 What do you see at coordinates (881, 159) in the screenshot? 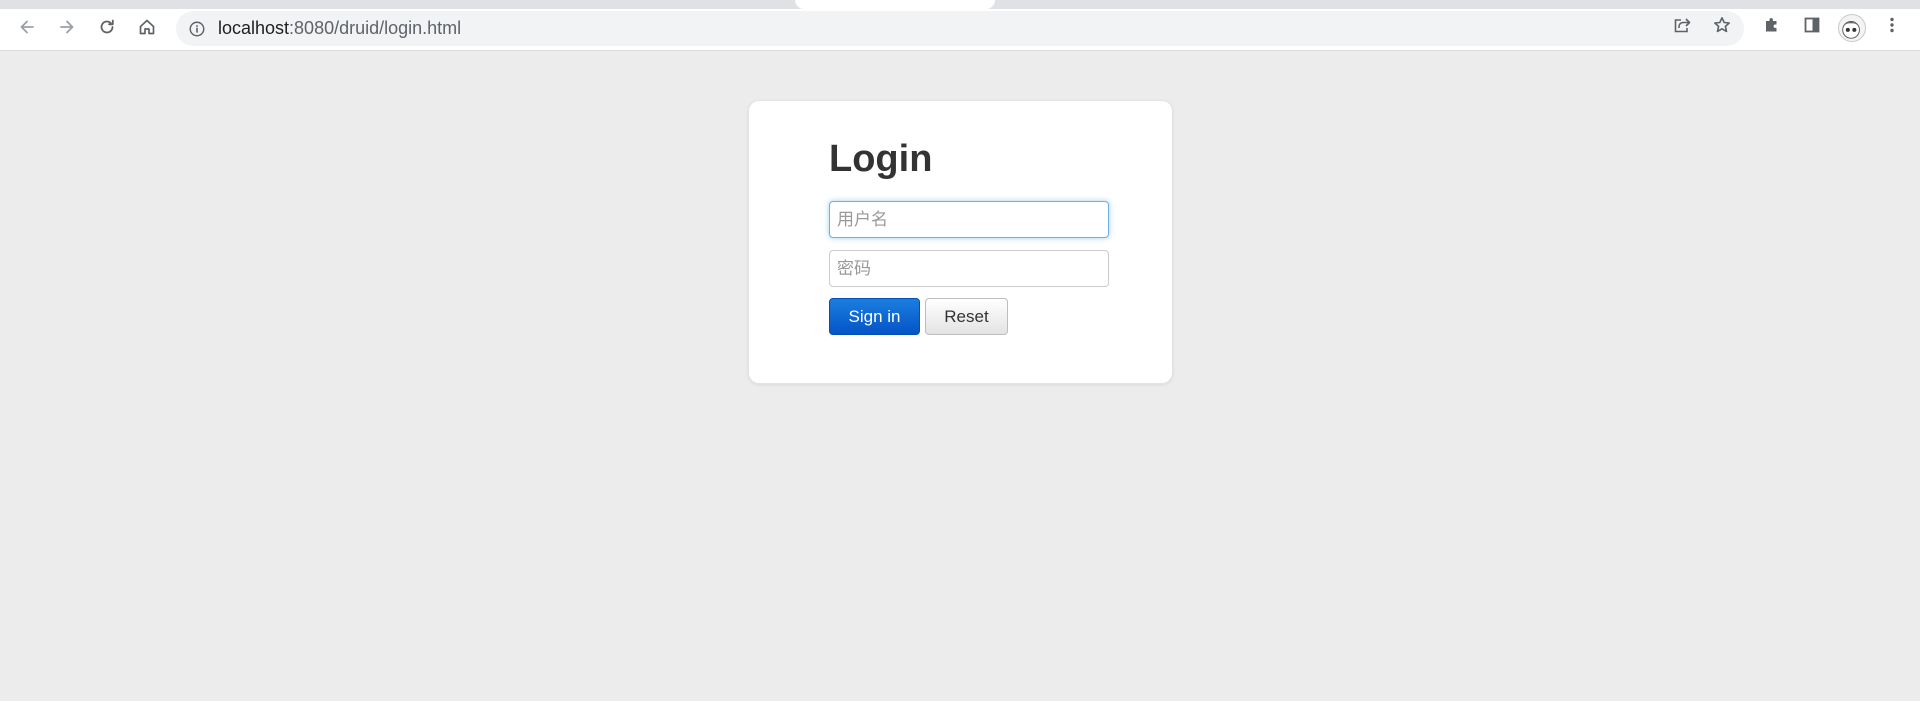
I see `login-title: Login` at bounding box center [881, 159].